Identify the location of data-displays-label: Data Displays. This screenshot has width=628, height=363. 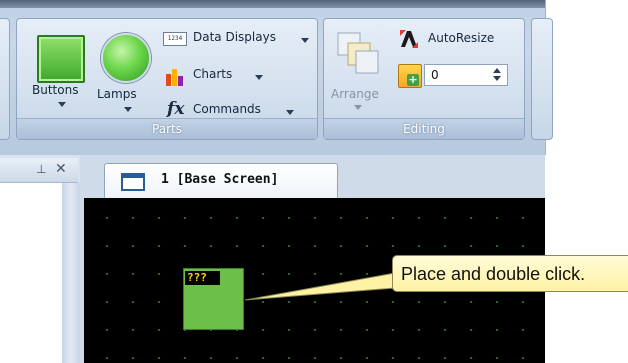
(234, 37).